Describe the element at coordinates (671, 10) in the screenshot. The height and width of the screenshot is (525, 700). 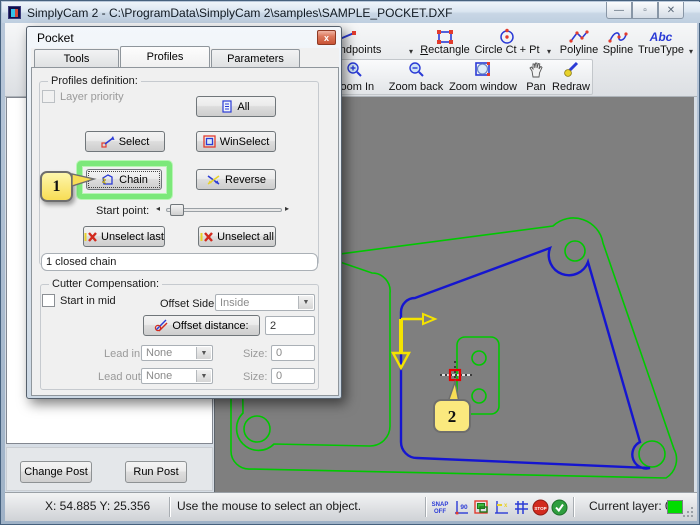
I see `close-window-button: ✕` at that location.